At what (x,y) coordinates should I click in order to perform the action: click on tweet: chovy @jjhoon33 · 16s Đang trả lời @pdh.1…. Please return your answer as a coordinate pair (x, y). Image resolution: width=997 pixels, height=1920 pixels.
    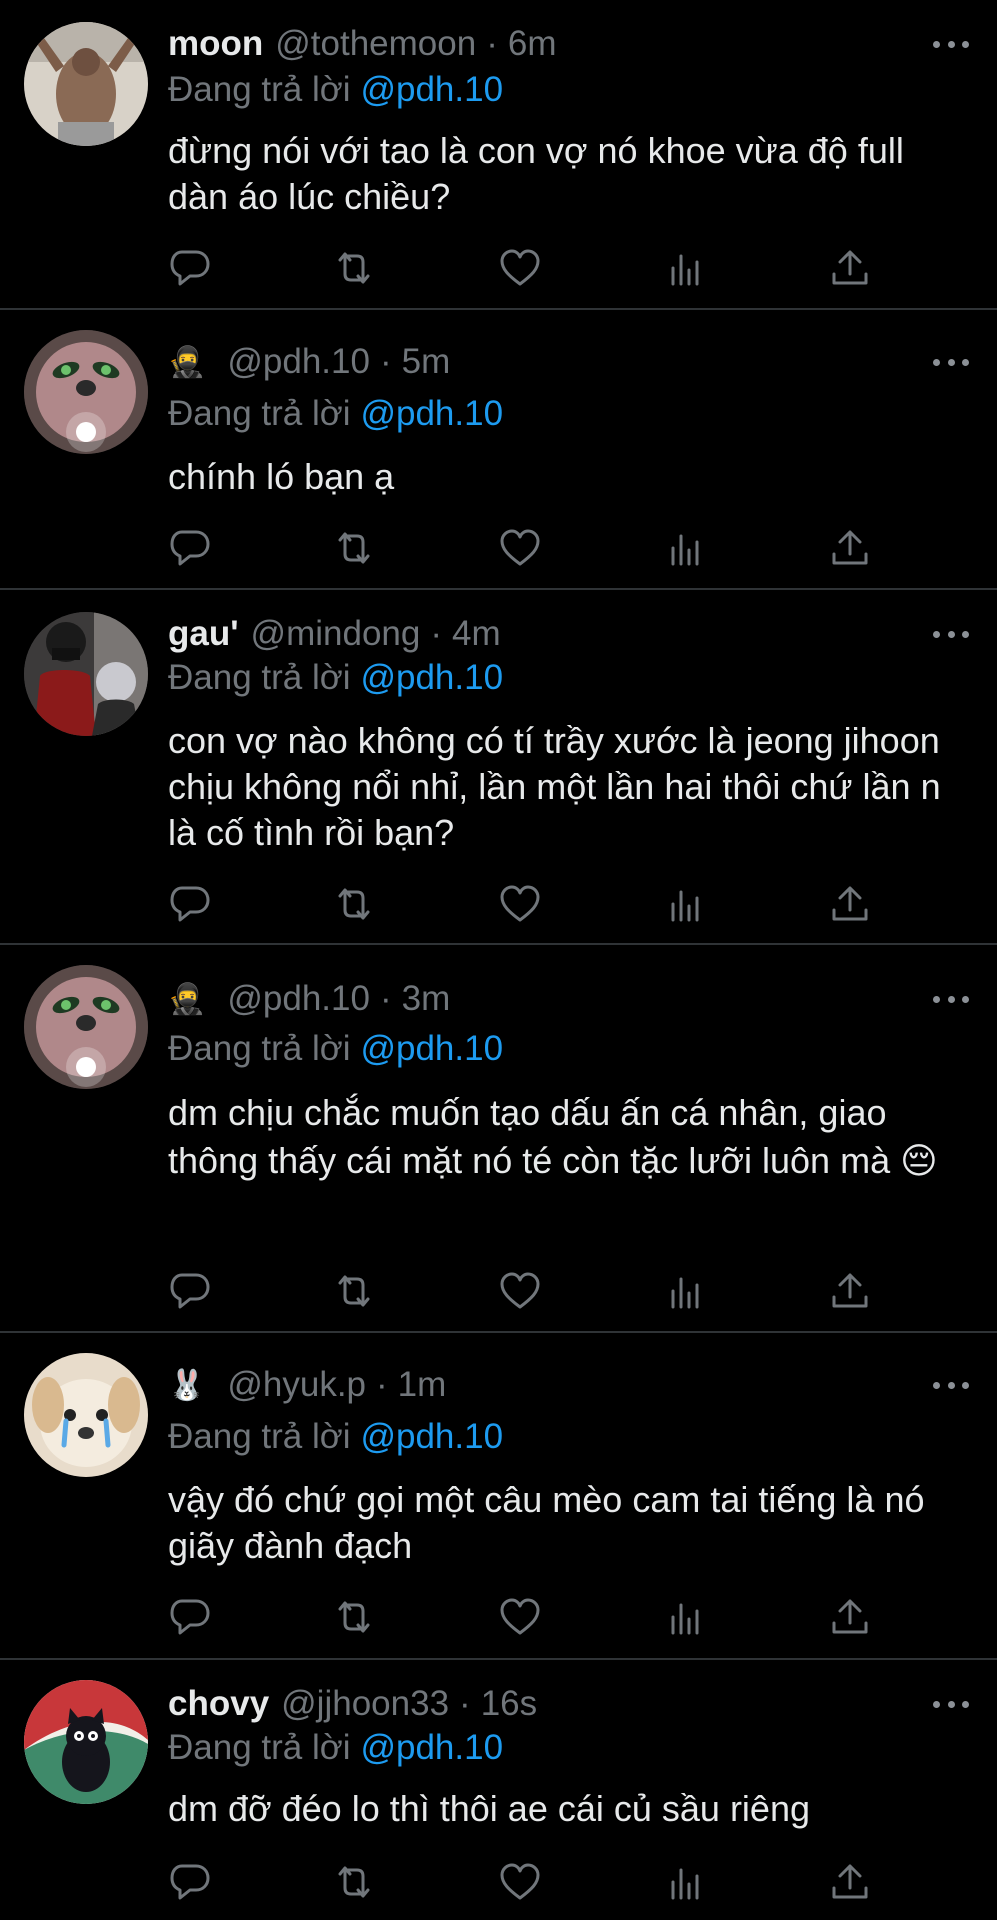
    Looking at the image, I should click on (498, 1790).